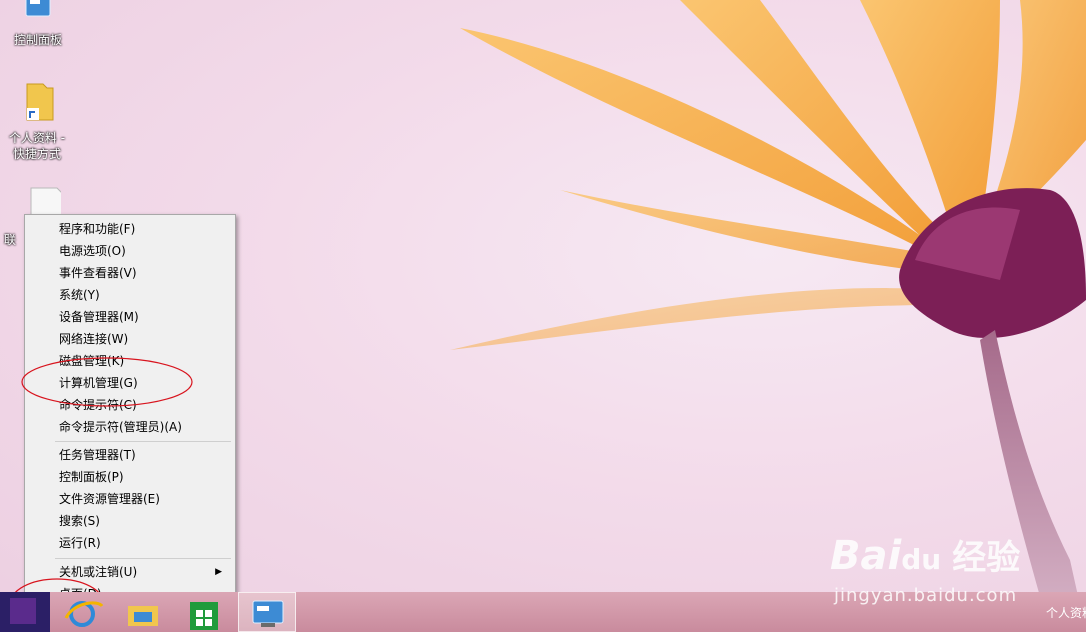 The height and width of the screenshot is (632, 1086). I want to click on internet-explorer-icon, so click(84, 614).